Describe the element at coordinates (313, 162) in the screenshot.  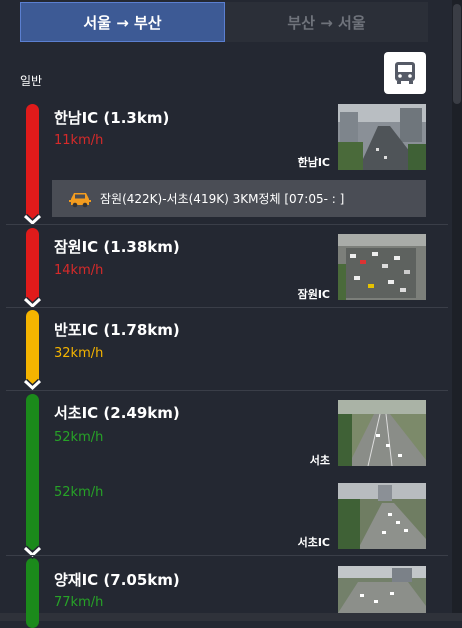
I see `cctv-label: 한남IC` at that location.